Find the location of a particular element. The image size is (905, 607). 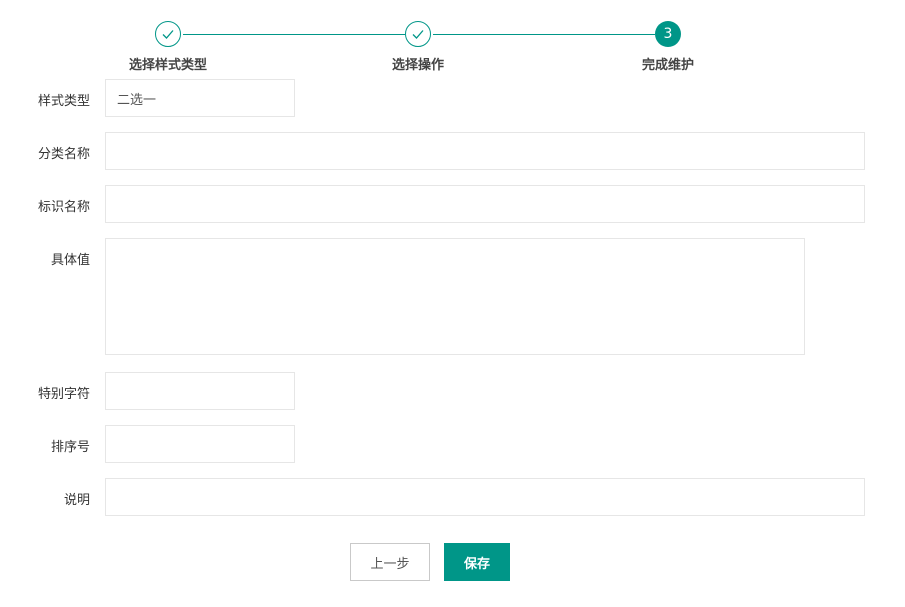

description-input is located at coordinates (485, 497).